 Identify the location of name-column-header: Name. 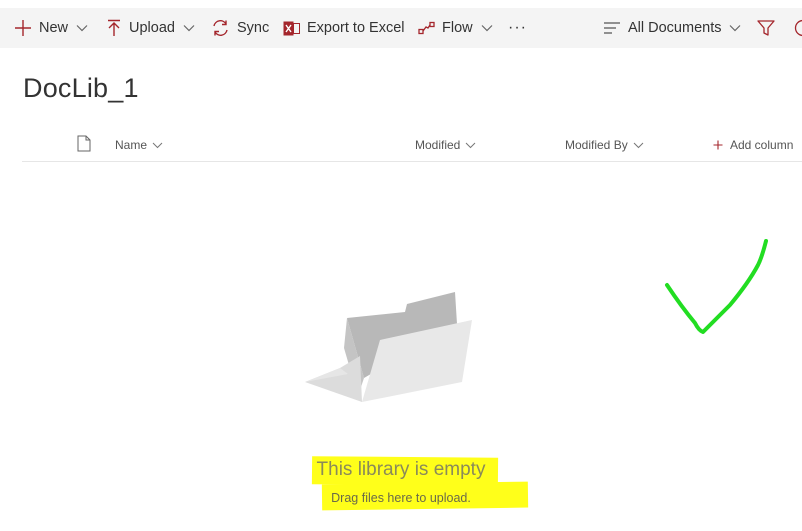
(139, 145).